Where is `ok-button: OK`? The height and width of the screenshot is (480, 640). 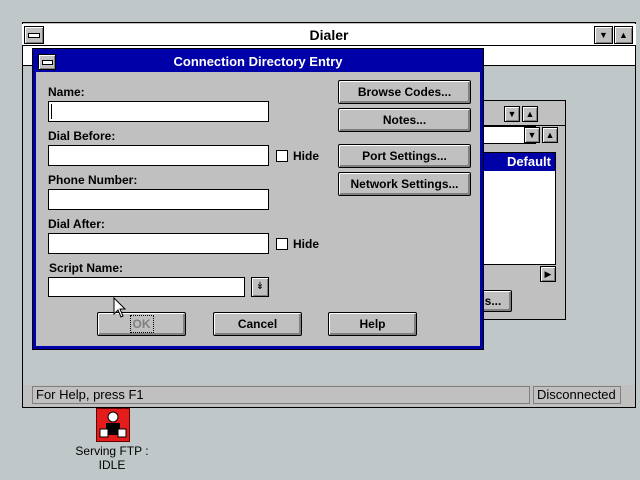
ok-button: OK is located at coordinates (141, 324).